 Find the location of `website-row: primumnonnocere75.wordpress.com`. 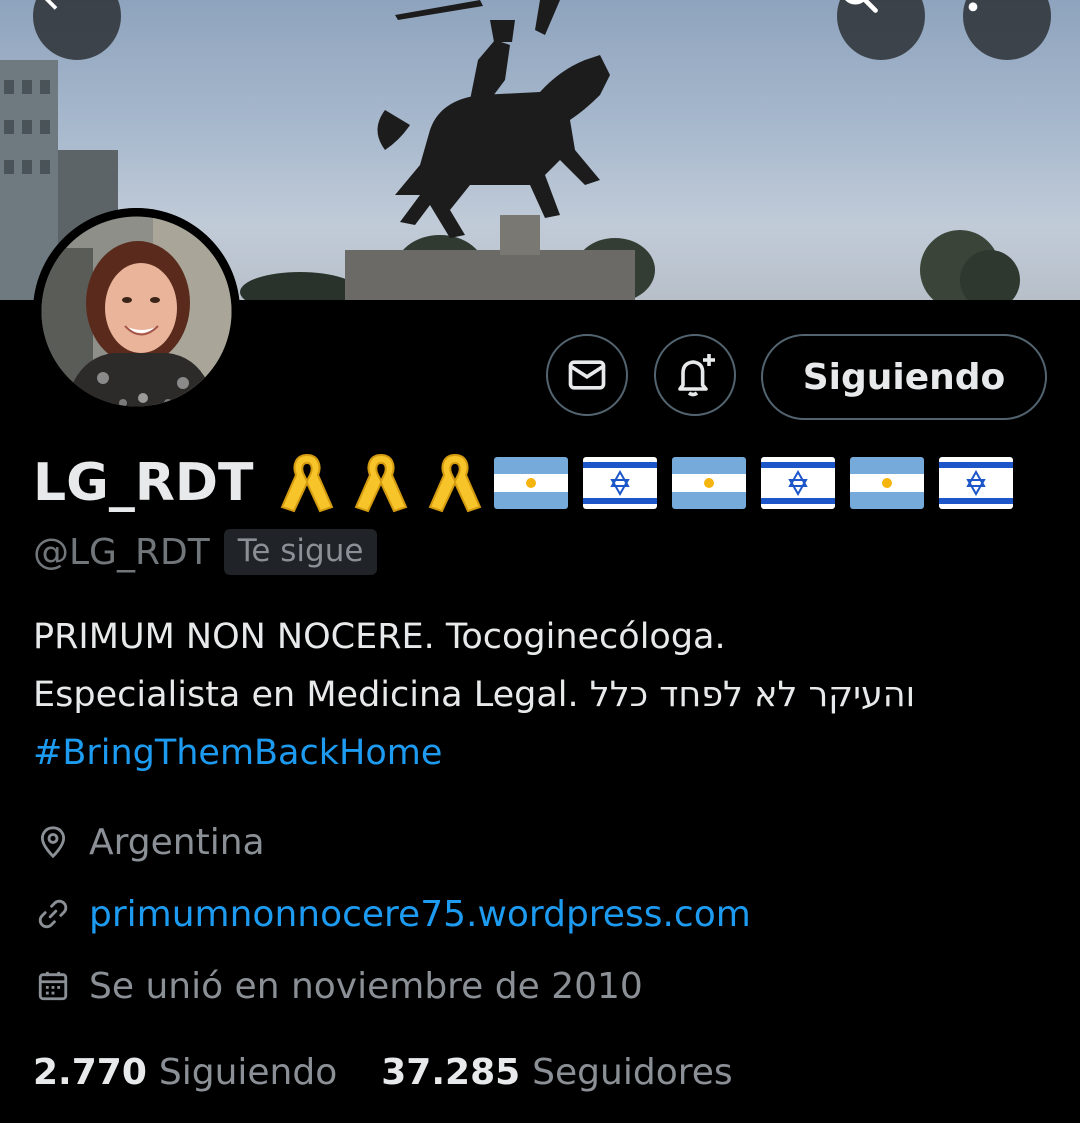

website-row: primumnonnocere75.wordpress.com is located at coordinates (392, 914).